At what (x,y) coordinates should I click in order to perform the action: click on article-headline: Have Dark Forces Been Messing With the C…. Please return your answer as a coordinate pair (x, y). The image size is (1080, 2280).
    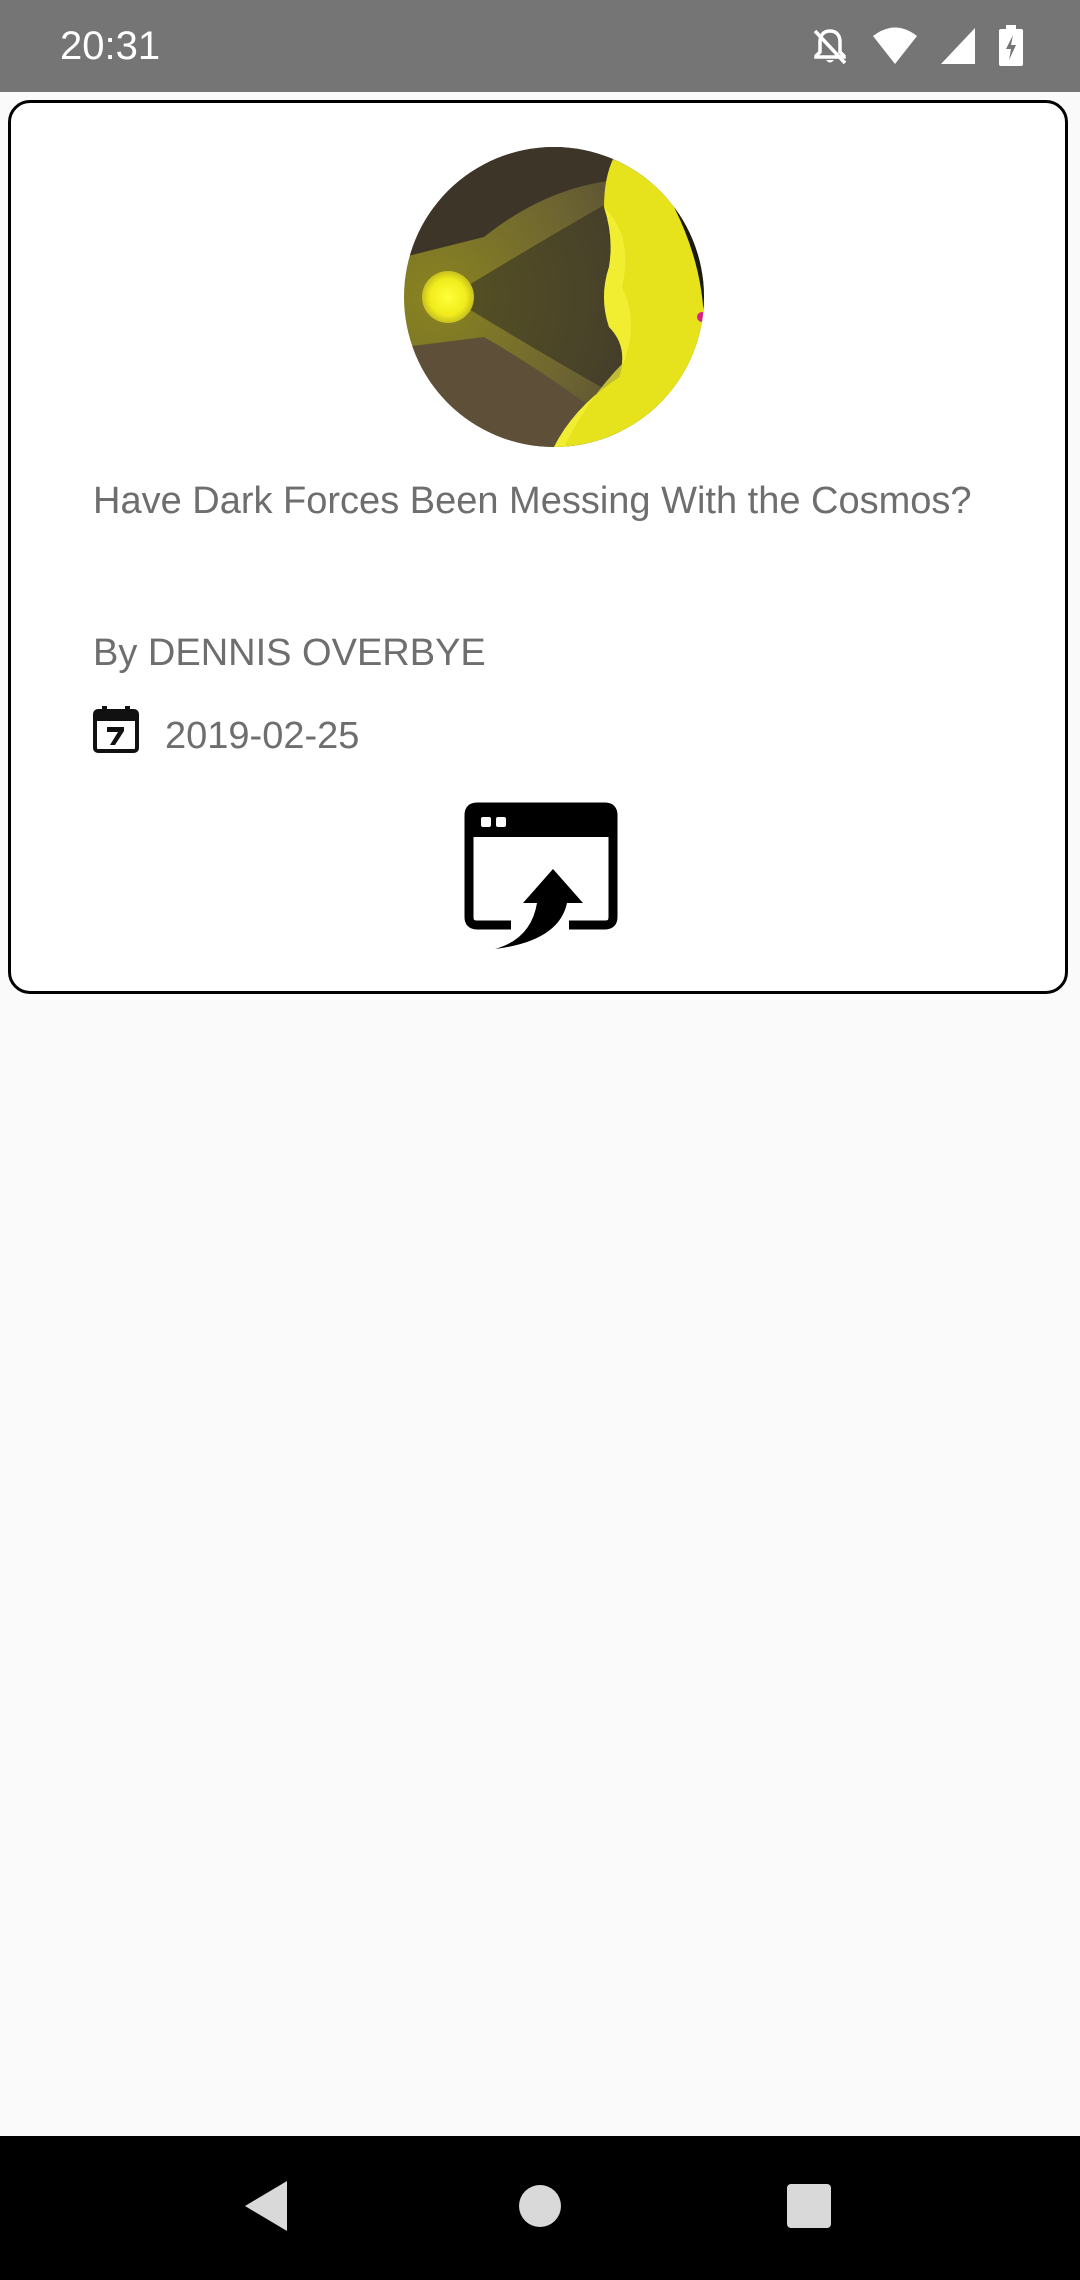
    Looking at the image, I should click on (532, 501).